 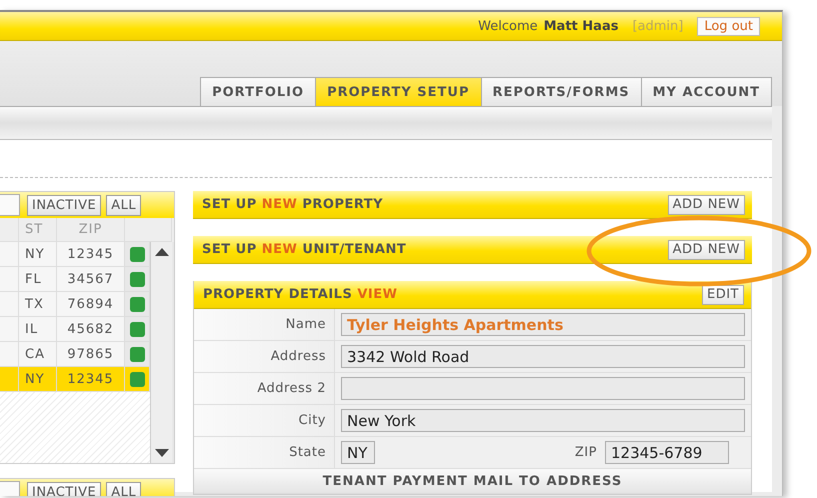 What do you see at coordinates (358, 452) in the screenshot?
I see `input-field: NY` at bounding box center [358, 452].